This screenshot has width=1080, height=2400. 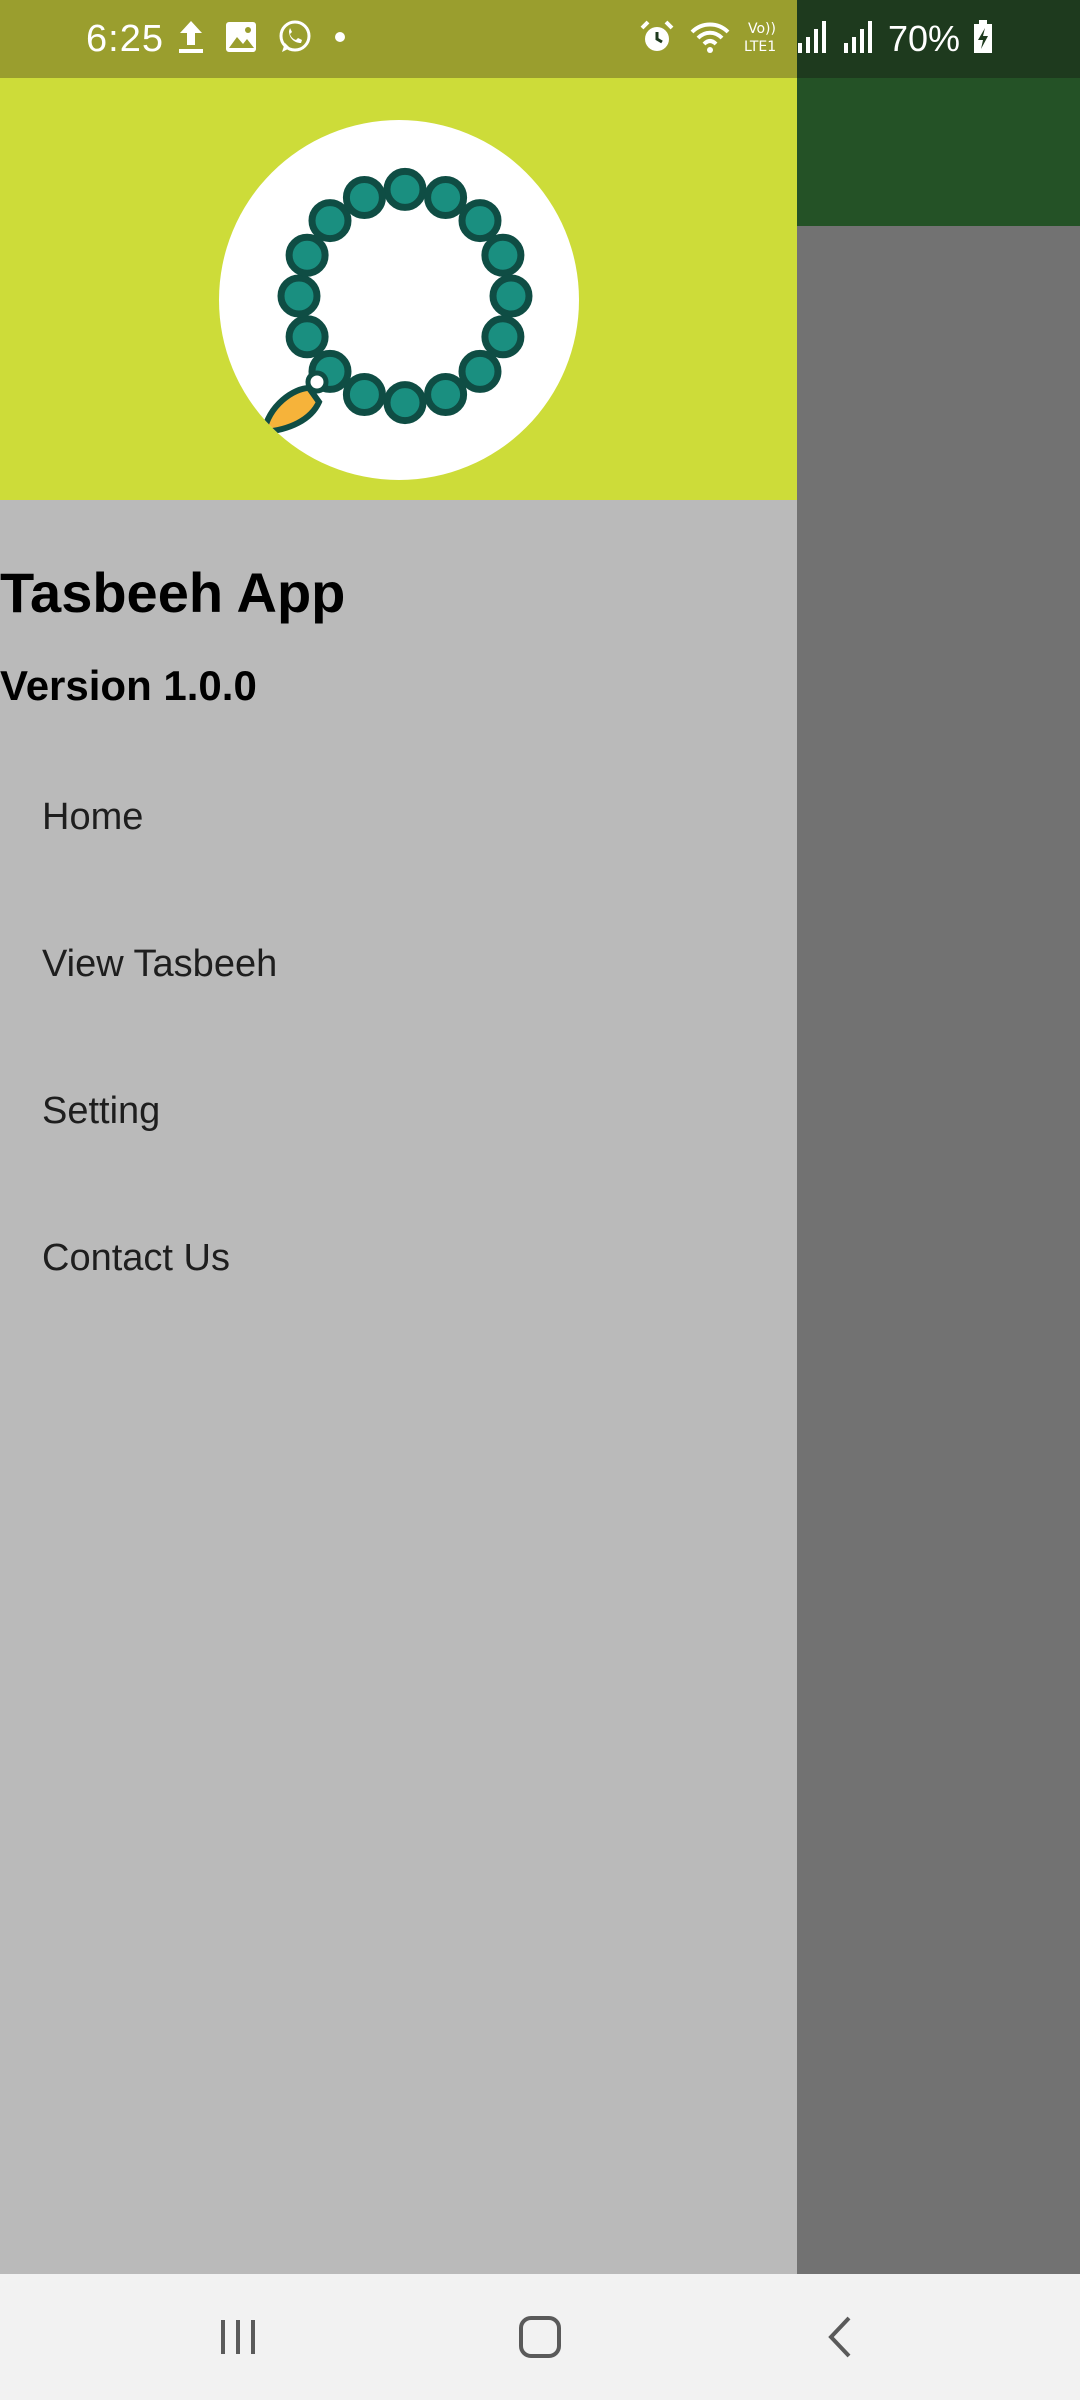 I want to click on recent-apps-icon, so click(x=238, y=2337).